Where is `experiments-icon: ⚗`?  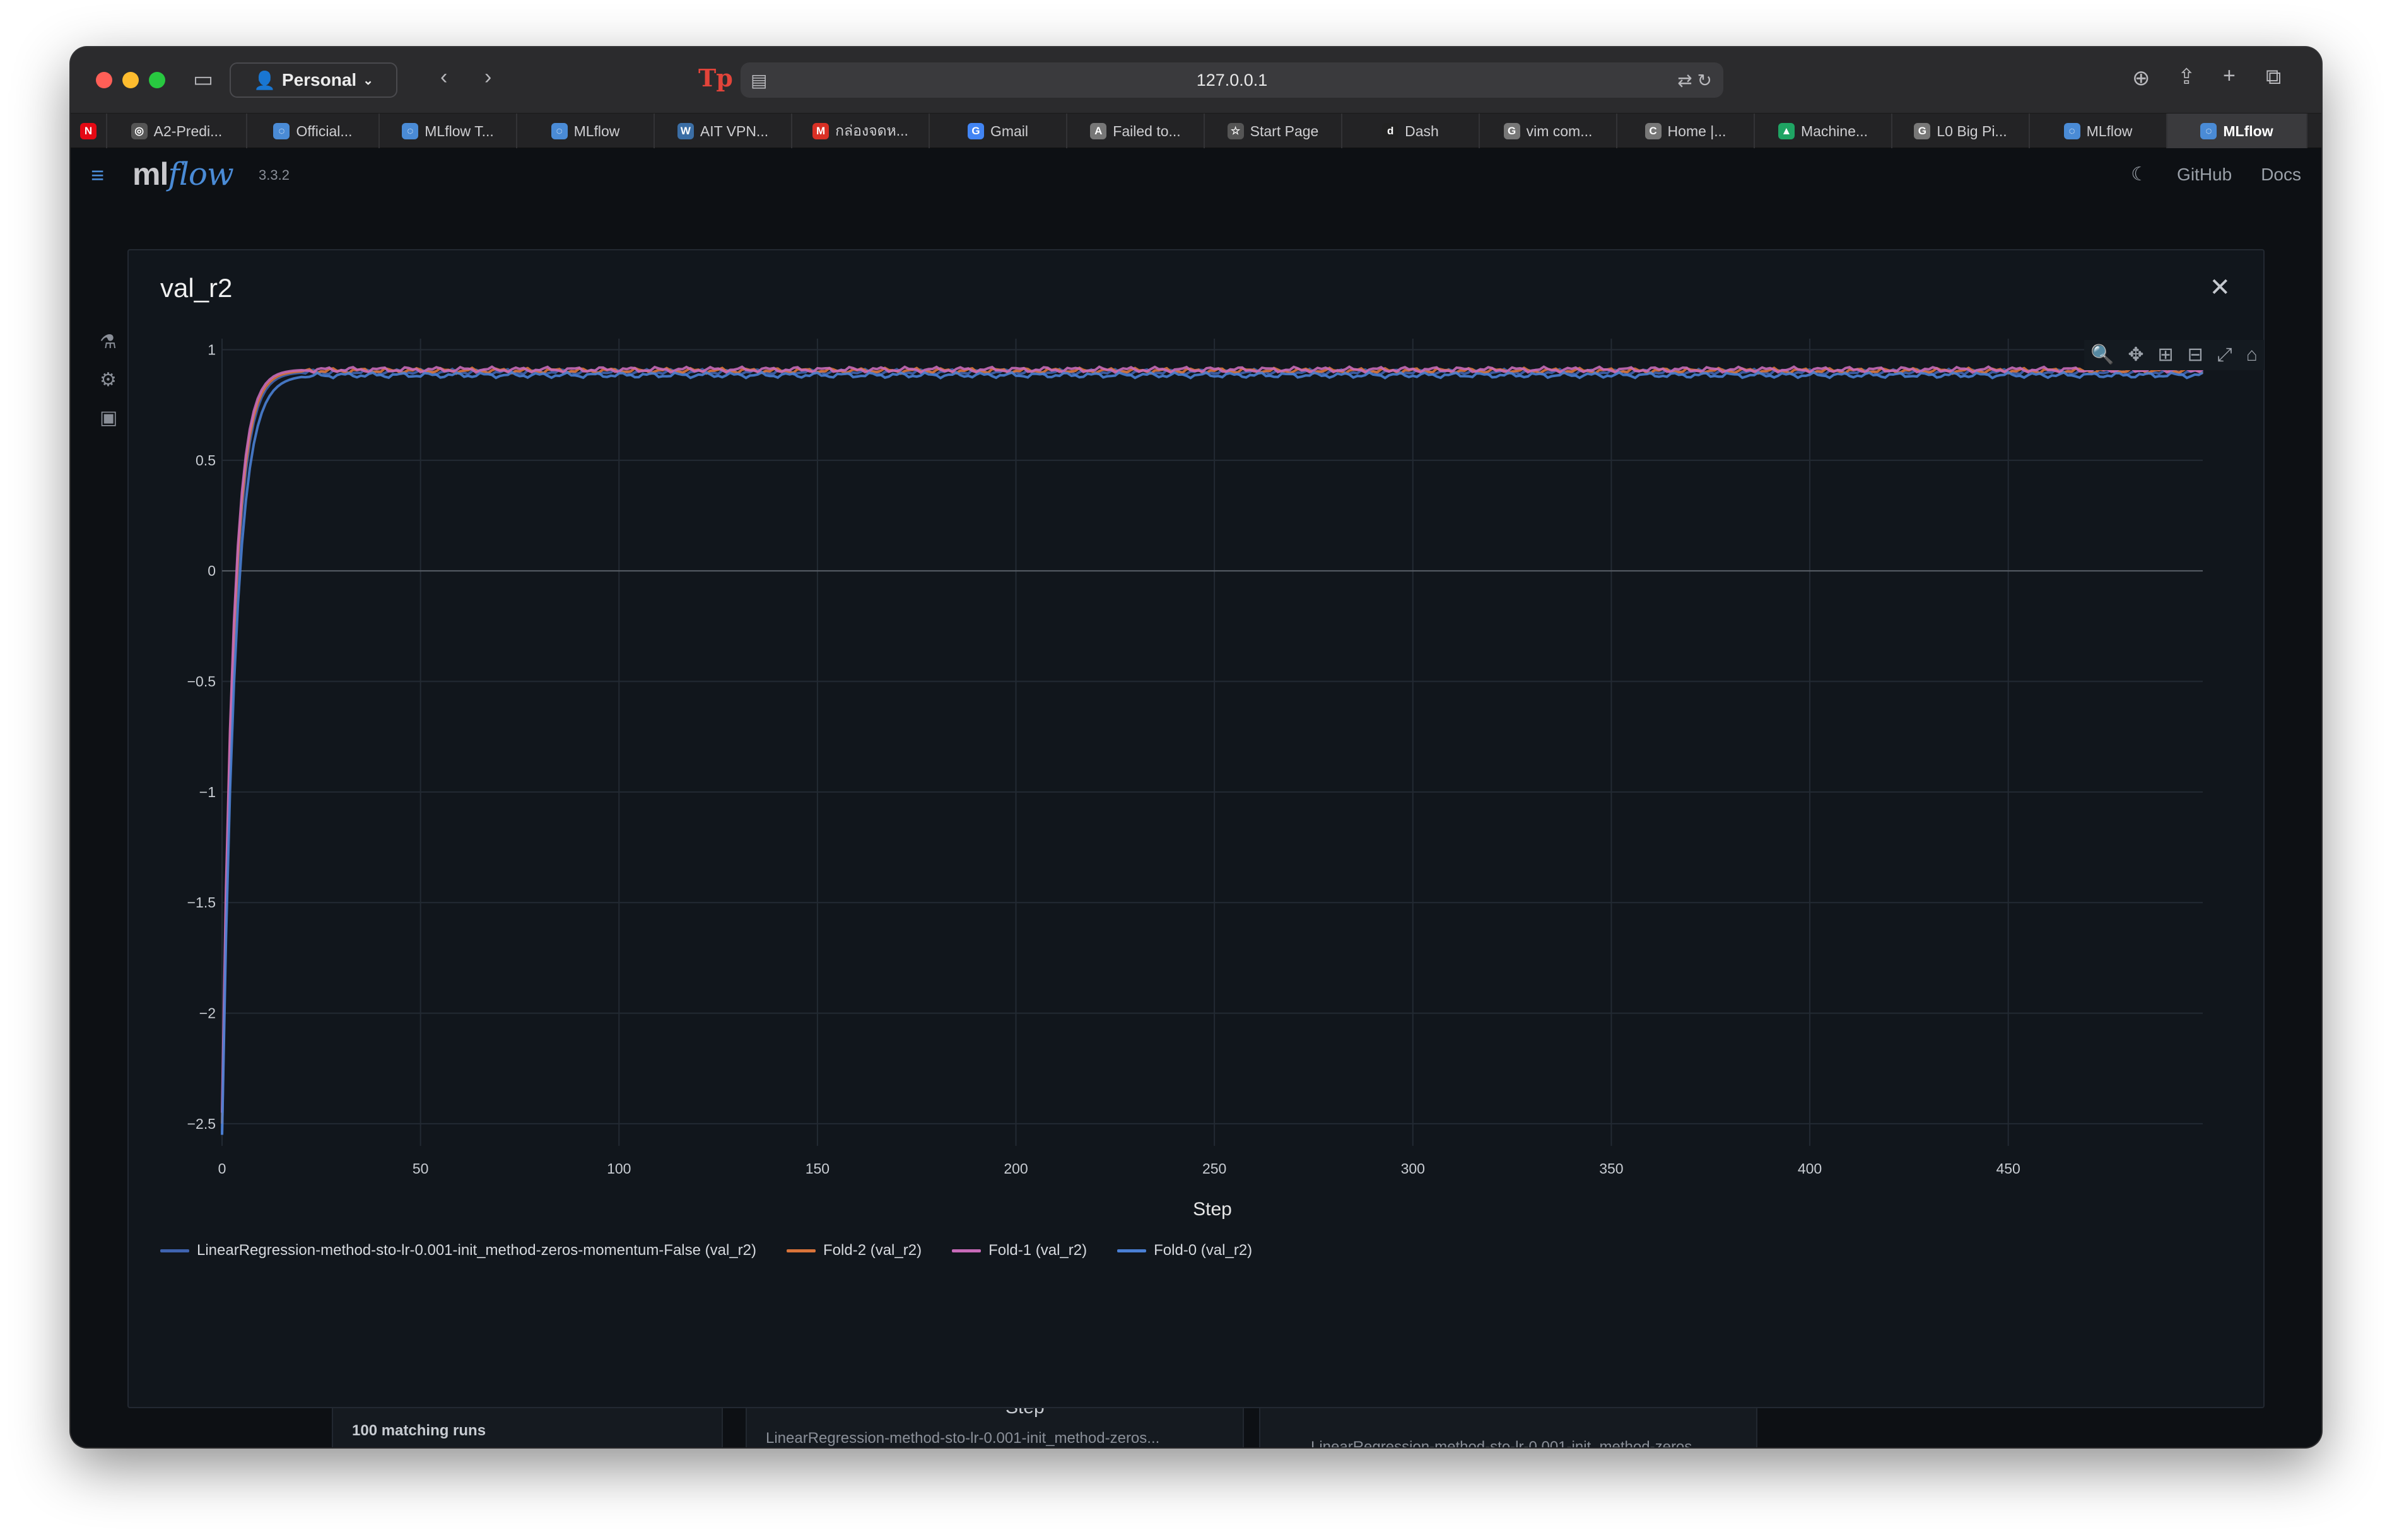 experiments-icon: ⚗ is located at coordinates (108, 342).